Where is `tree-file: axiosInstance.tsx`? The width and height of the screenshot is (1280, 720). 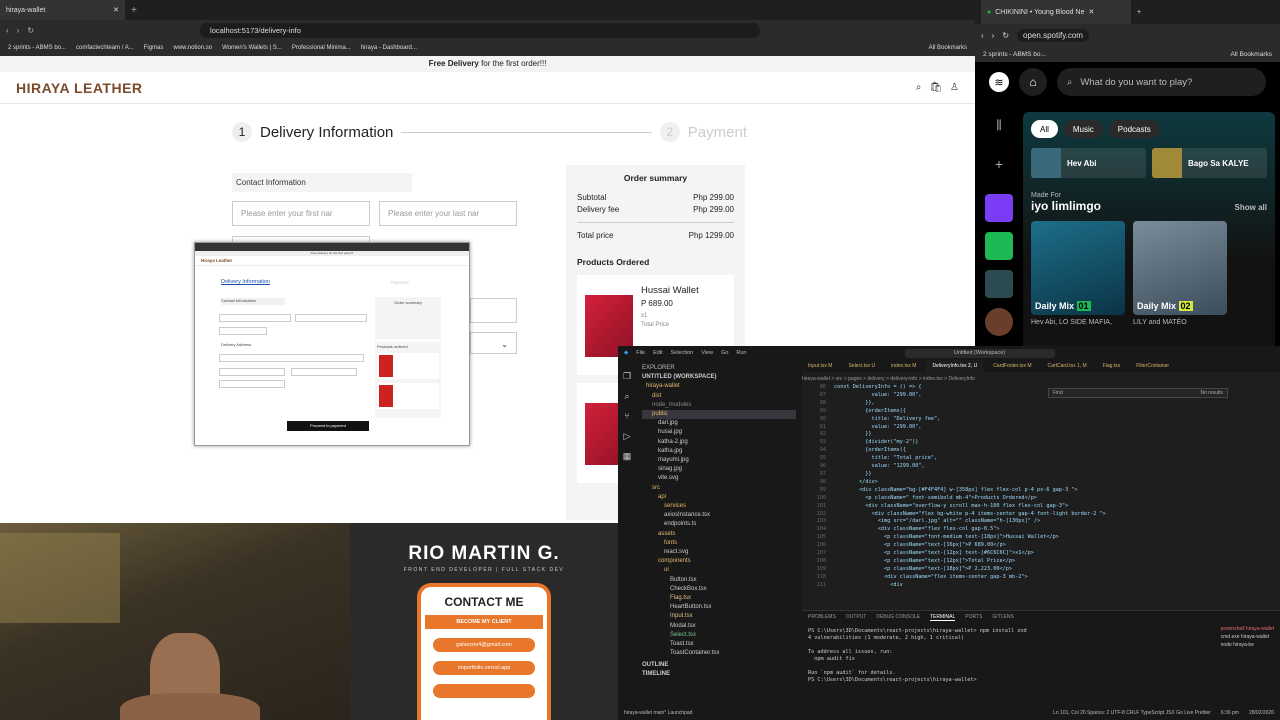
tree-file: axiosInstance.tsx is located at coordinates (719, 515).